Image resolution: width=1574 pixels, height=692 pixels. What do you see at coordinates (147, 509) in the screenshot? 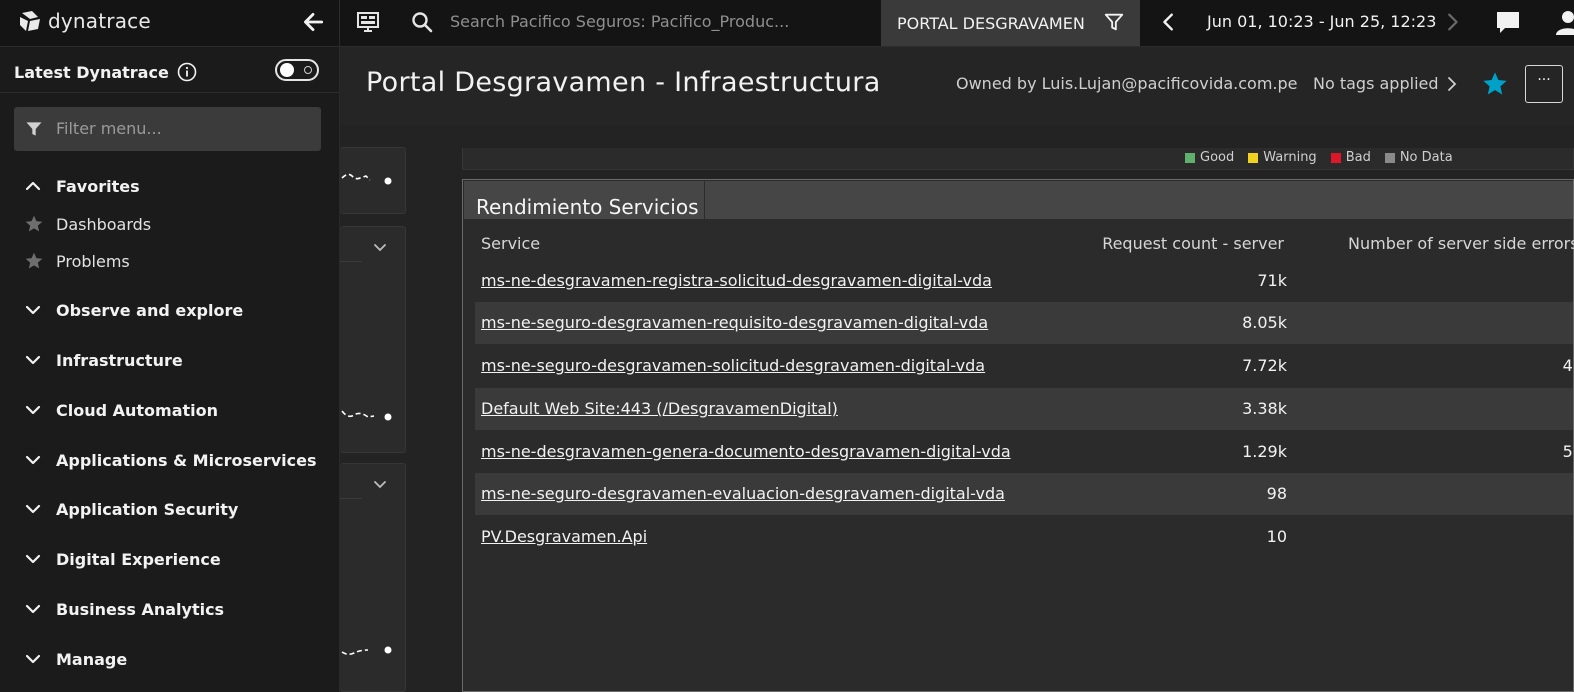
I see `nav-section-label: Application Security` at bounding box center [147, 509].